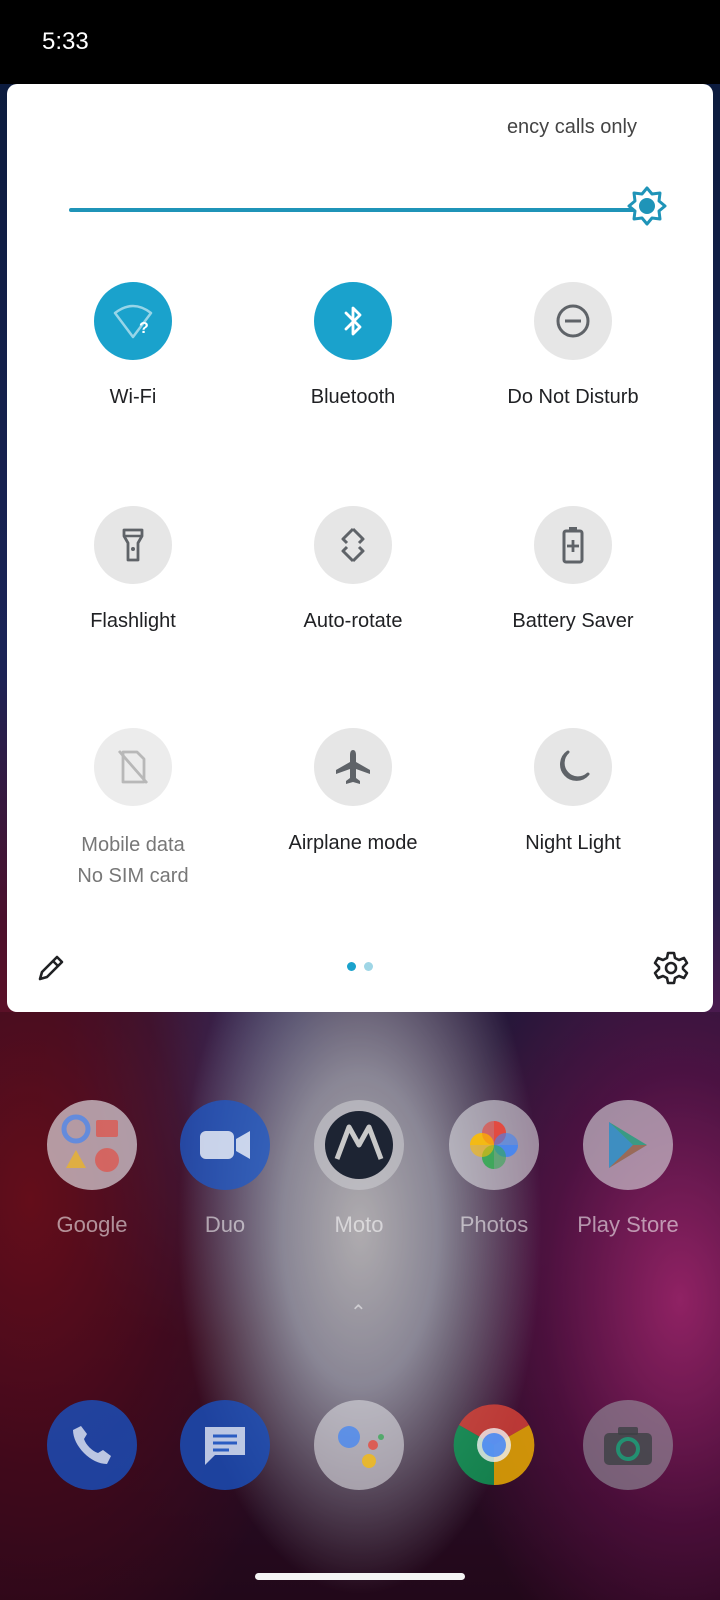 The height and width of the screenshot is (1600, 720). Describe the element at coordinates (353, 843) in the screenshot. I see `tile-label: Airplane mode` at that location.